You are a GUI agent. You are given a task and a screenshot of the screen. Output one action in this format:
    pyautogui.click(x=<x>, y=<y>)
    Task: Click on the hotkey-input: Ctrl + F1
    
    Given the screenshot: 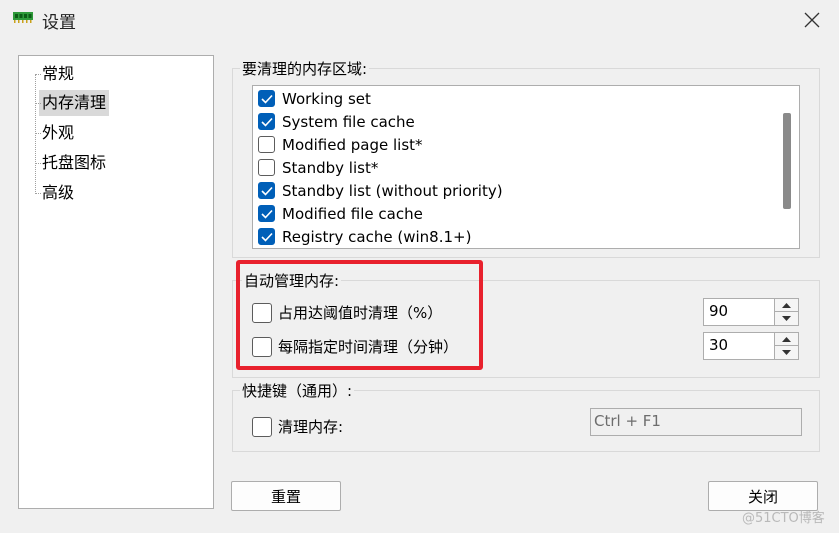 What is the action you would take?
    pyautogui.click(x=696, y=422)
    